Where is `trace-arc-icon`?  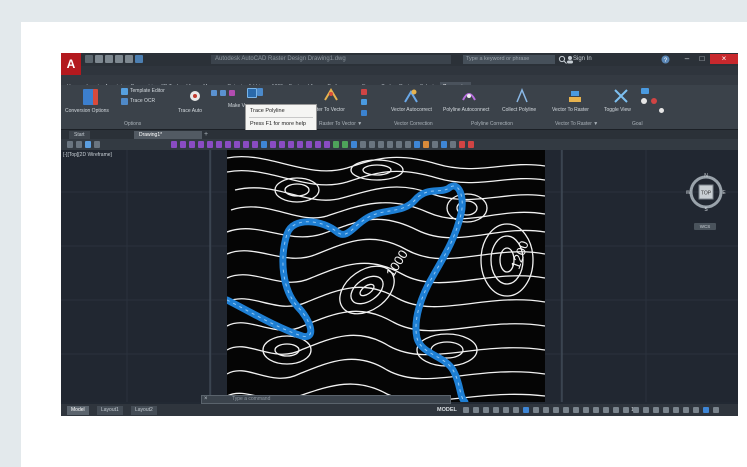
trace-arc-icon is located at coordinates (223, 93).